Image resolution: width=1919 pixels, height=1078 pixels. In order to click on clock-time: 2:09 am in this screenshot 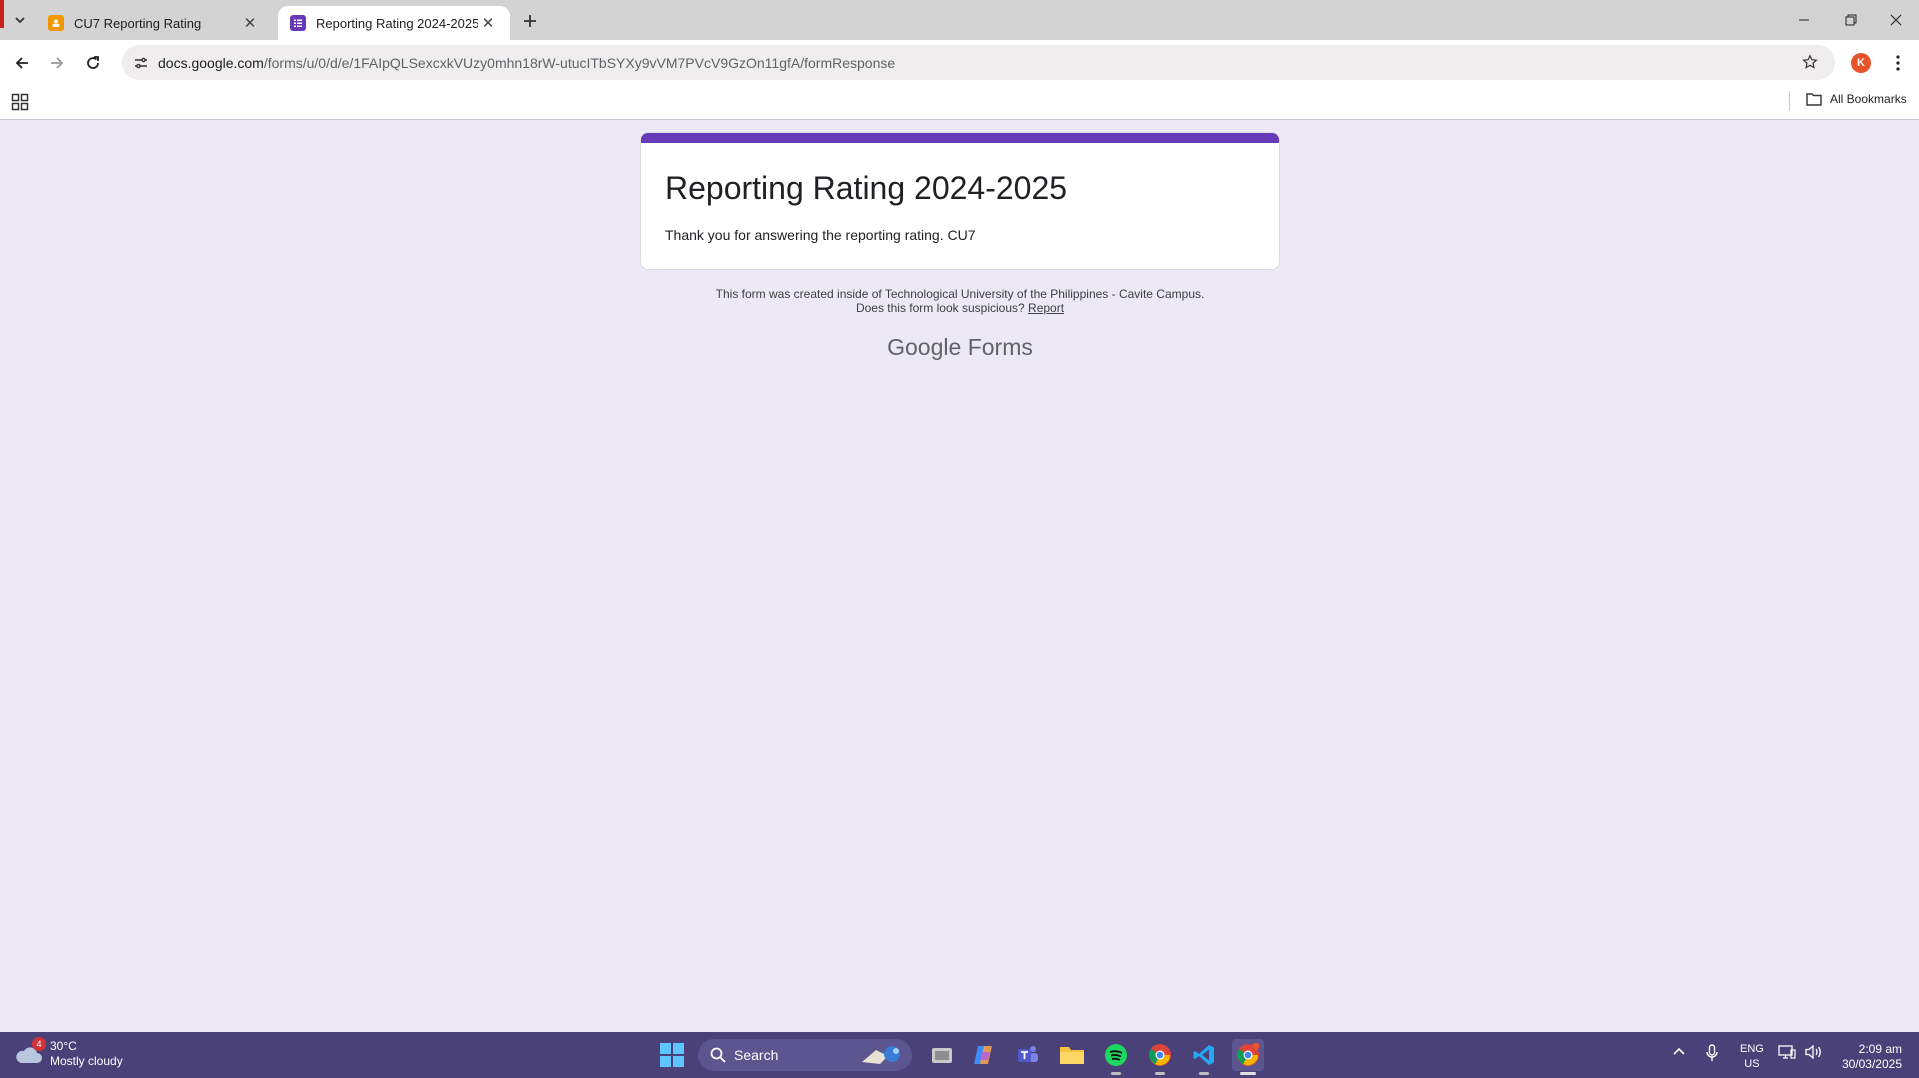, I will do `click(1880, 1049)`.